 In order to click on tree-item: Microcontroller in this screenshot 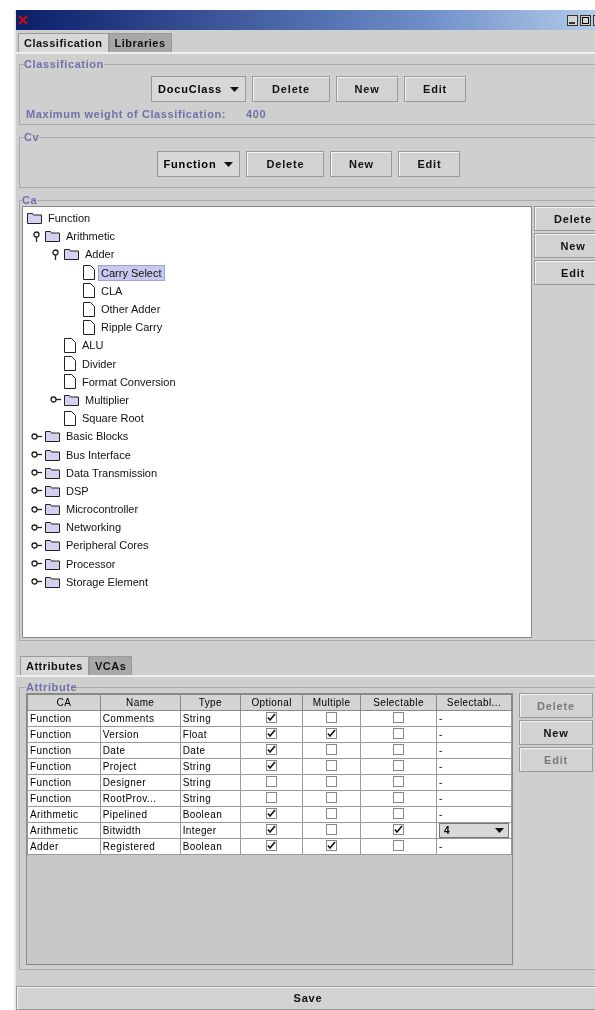, I will do `click(102, 509)`.